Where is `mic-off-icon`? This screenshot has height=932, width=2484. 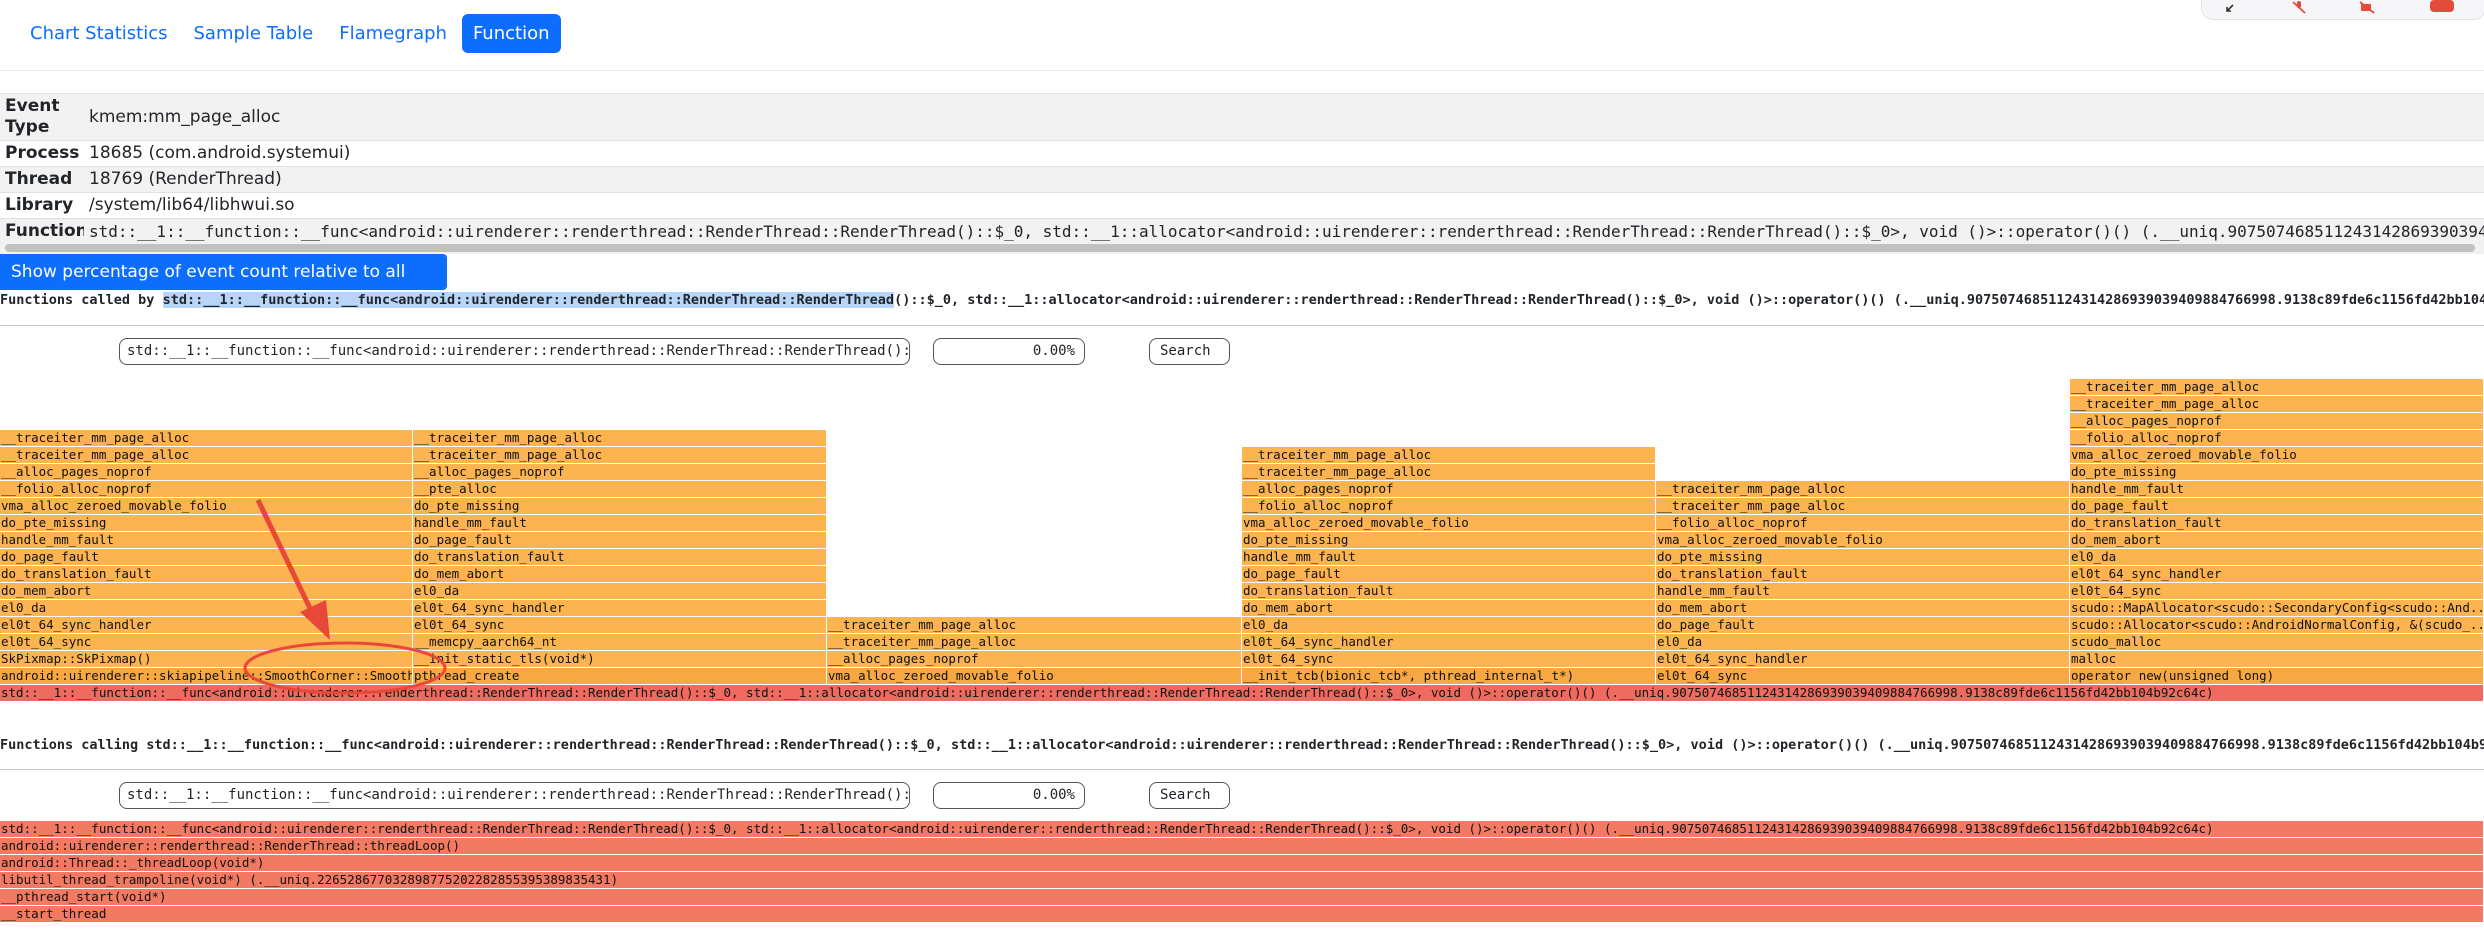 mic-off-icon is located at coordinates (2299, 7).